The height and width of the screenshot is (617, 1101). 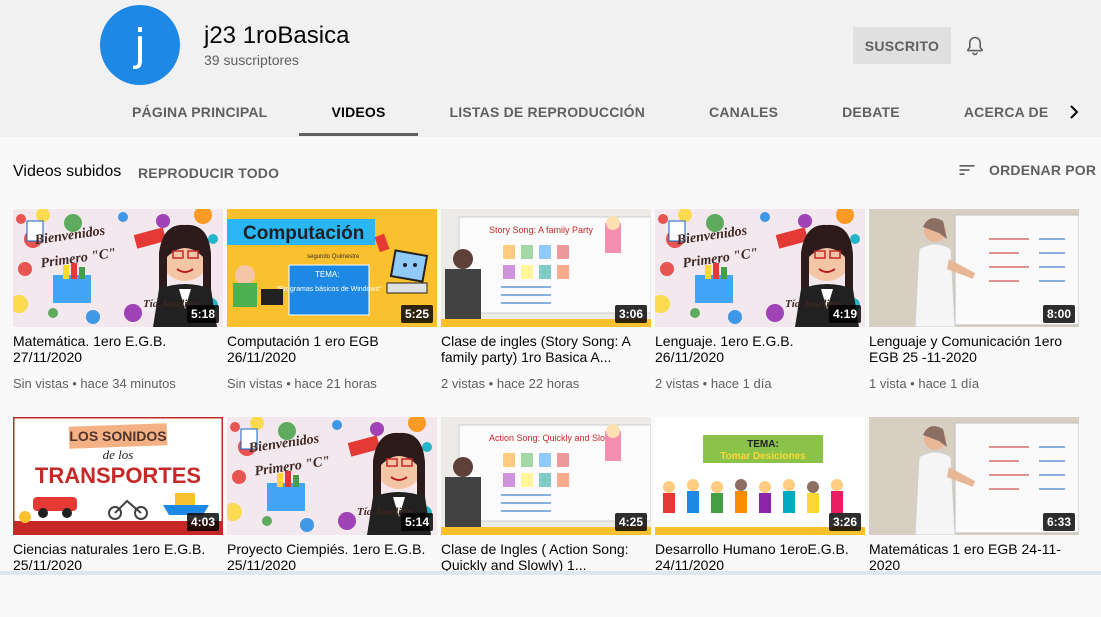 I want to click on tab-canales: CANALES, so click(x=743, y=112).